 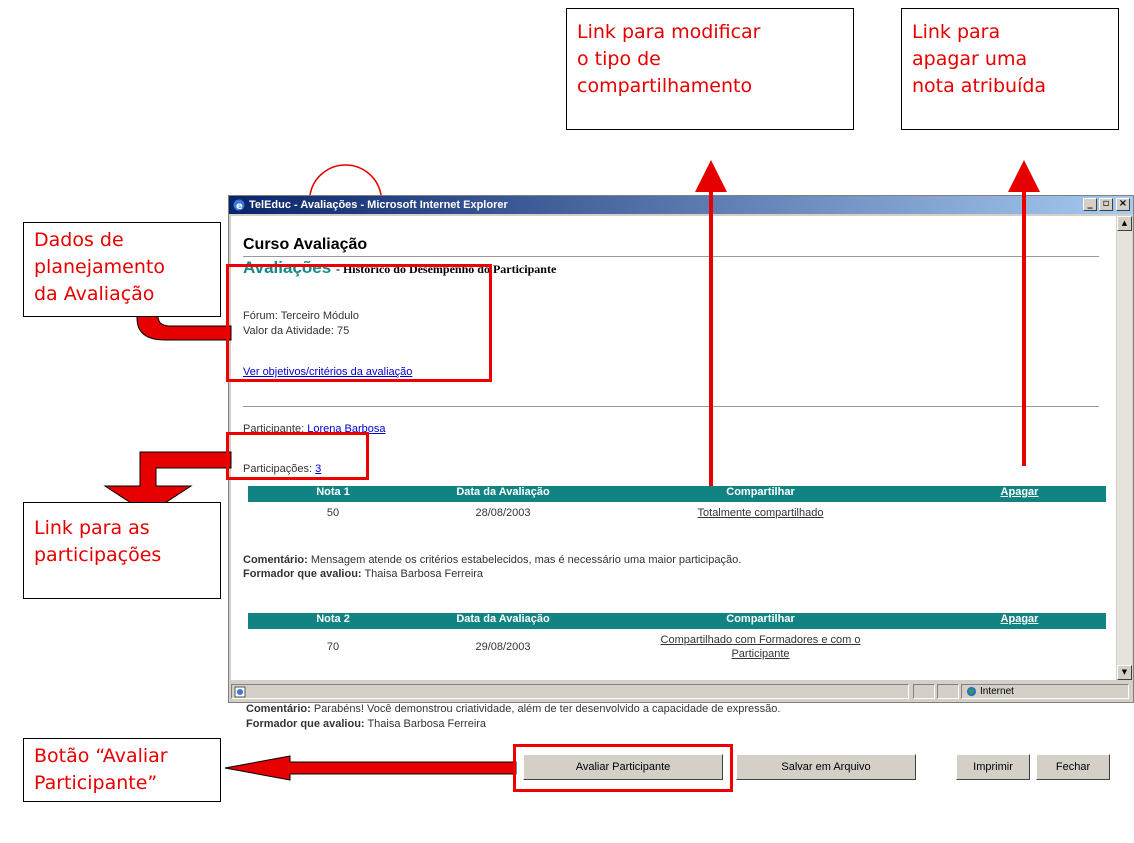 I want to click on participations-highlight, so click(x=297, y=456).